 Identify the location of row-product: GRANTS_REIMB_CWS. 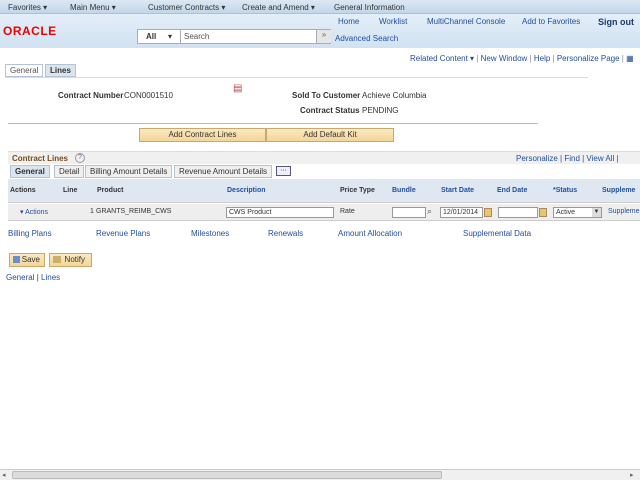
(134, 211).